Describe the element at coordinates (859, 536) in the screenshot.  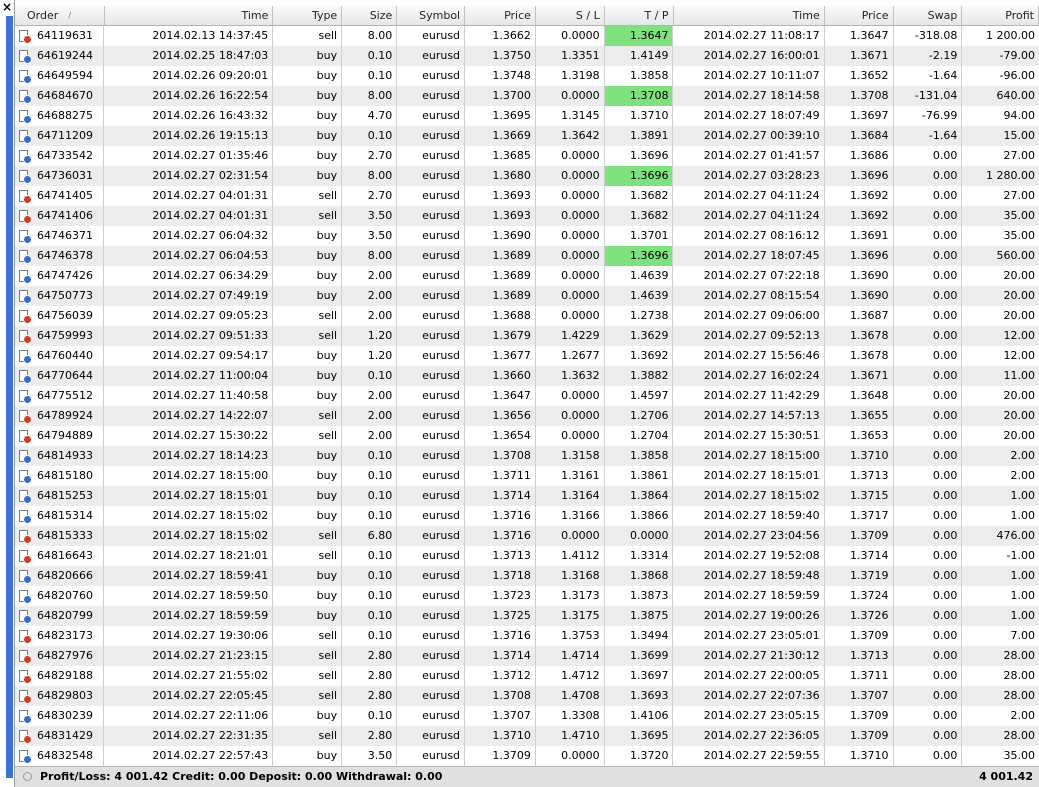
I see `cell-close-price: 1.3709` at that location.